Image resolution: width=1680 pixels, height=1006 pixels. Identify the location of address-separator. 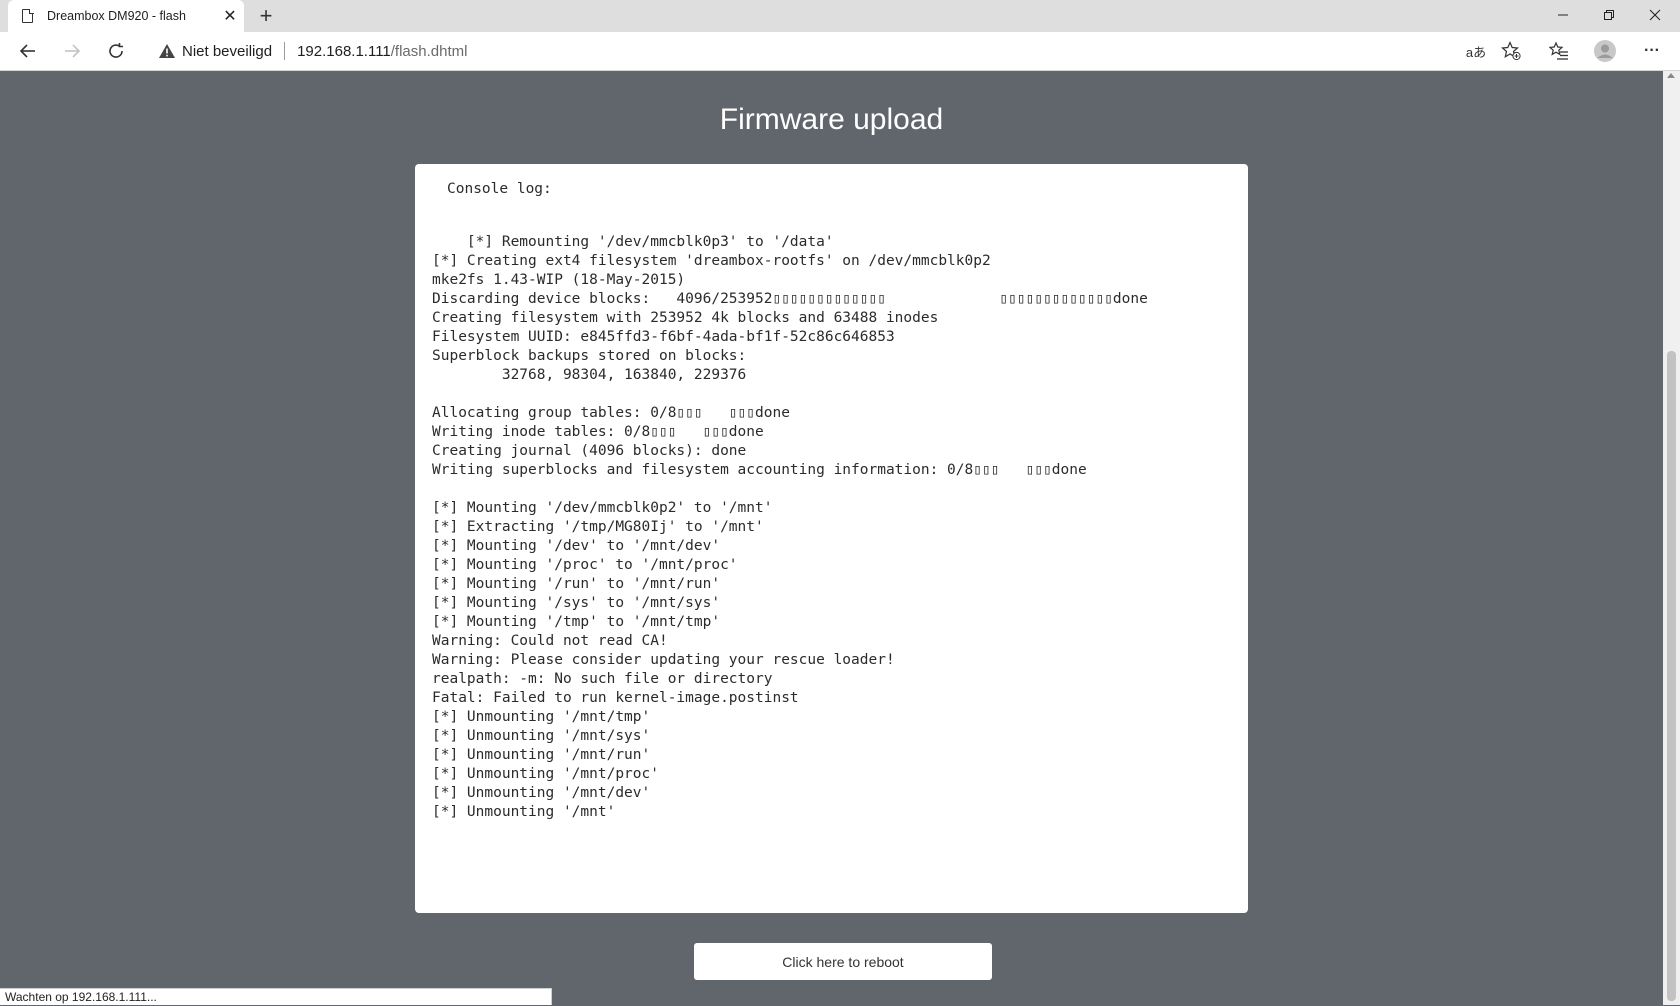
(285, 51).